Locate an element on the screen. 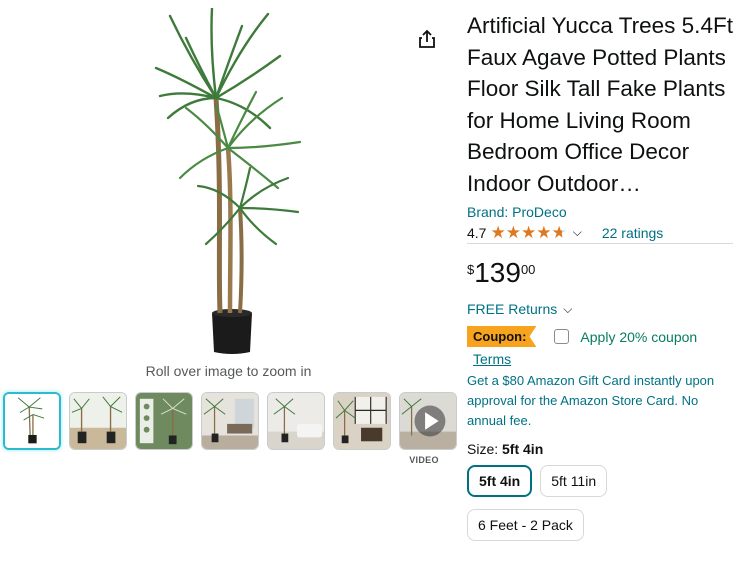 The width and height of the screenshot is (751, 576). size-options: 5ft 4in 5ft 11in is located at coordinates (601, 481).